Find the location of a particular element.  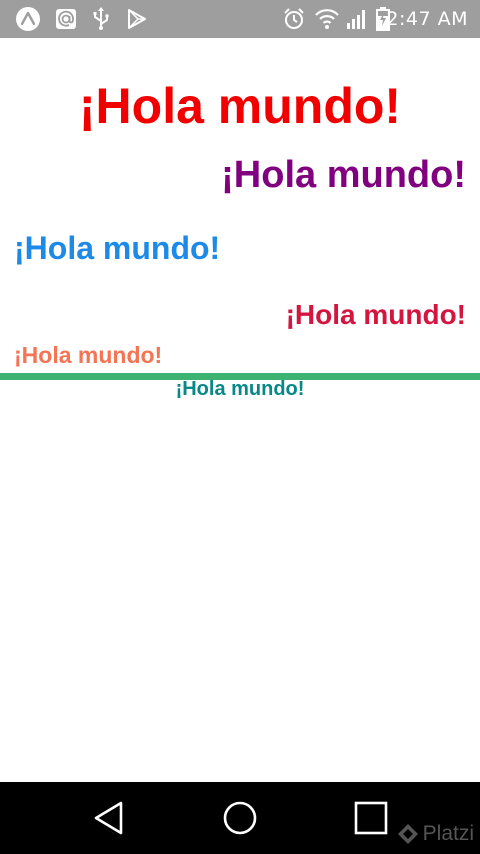

usb-icon is located at coordinates (101, 19).